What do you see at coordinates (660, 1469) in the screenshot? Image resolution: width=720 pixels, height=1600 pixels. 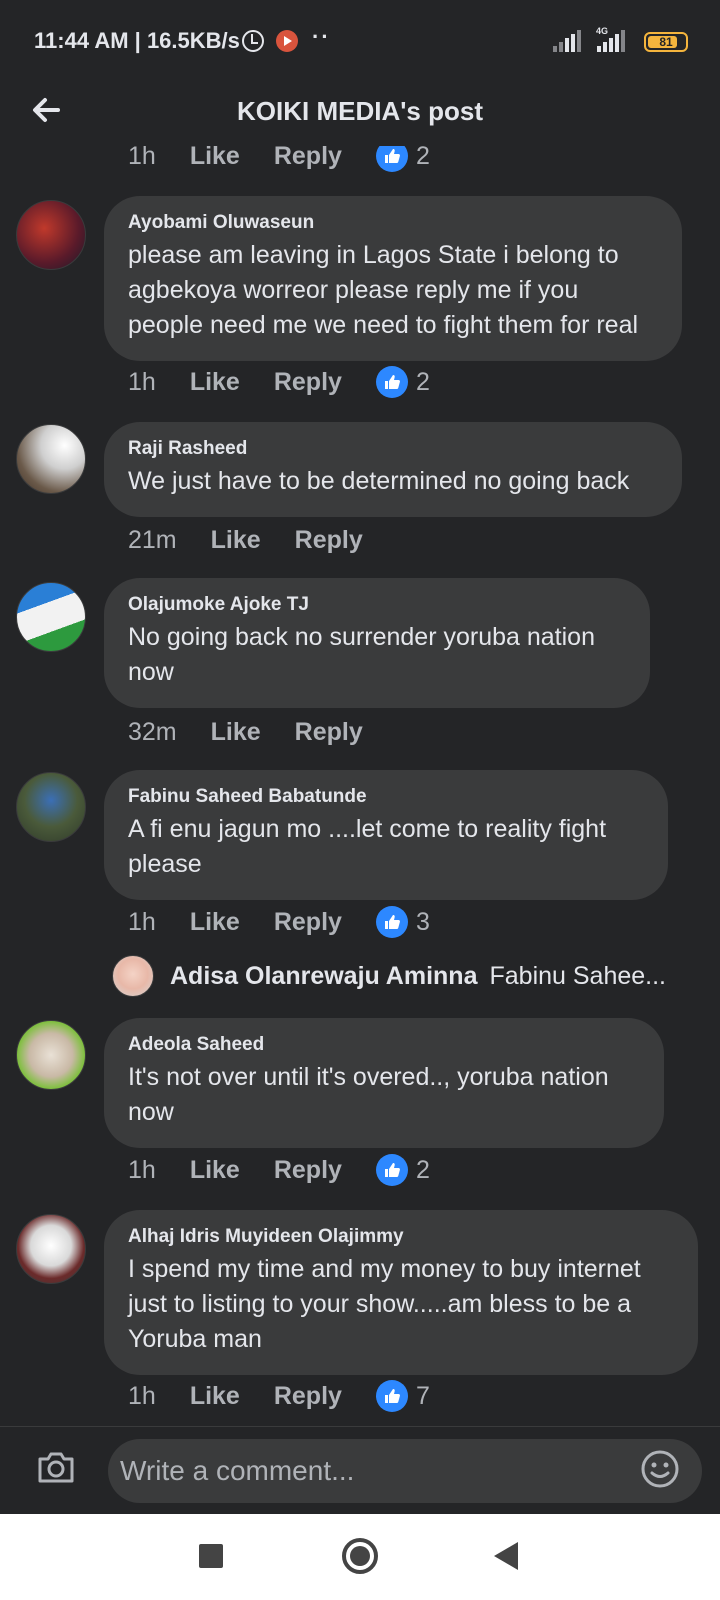 I see `emoji-icon` at bounding box center [660, 1469].